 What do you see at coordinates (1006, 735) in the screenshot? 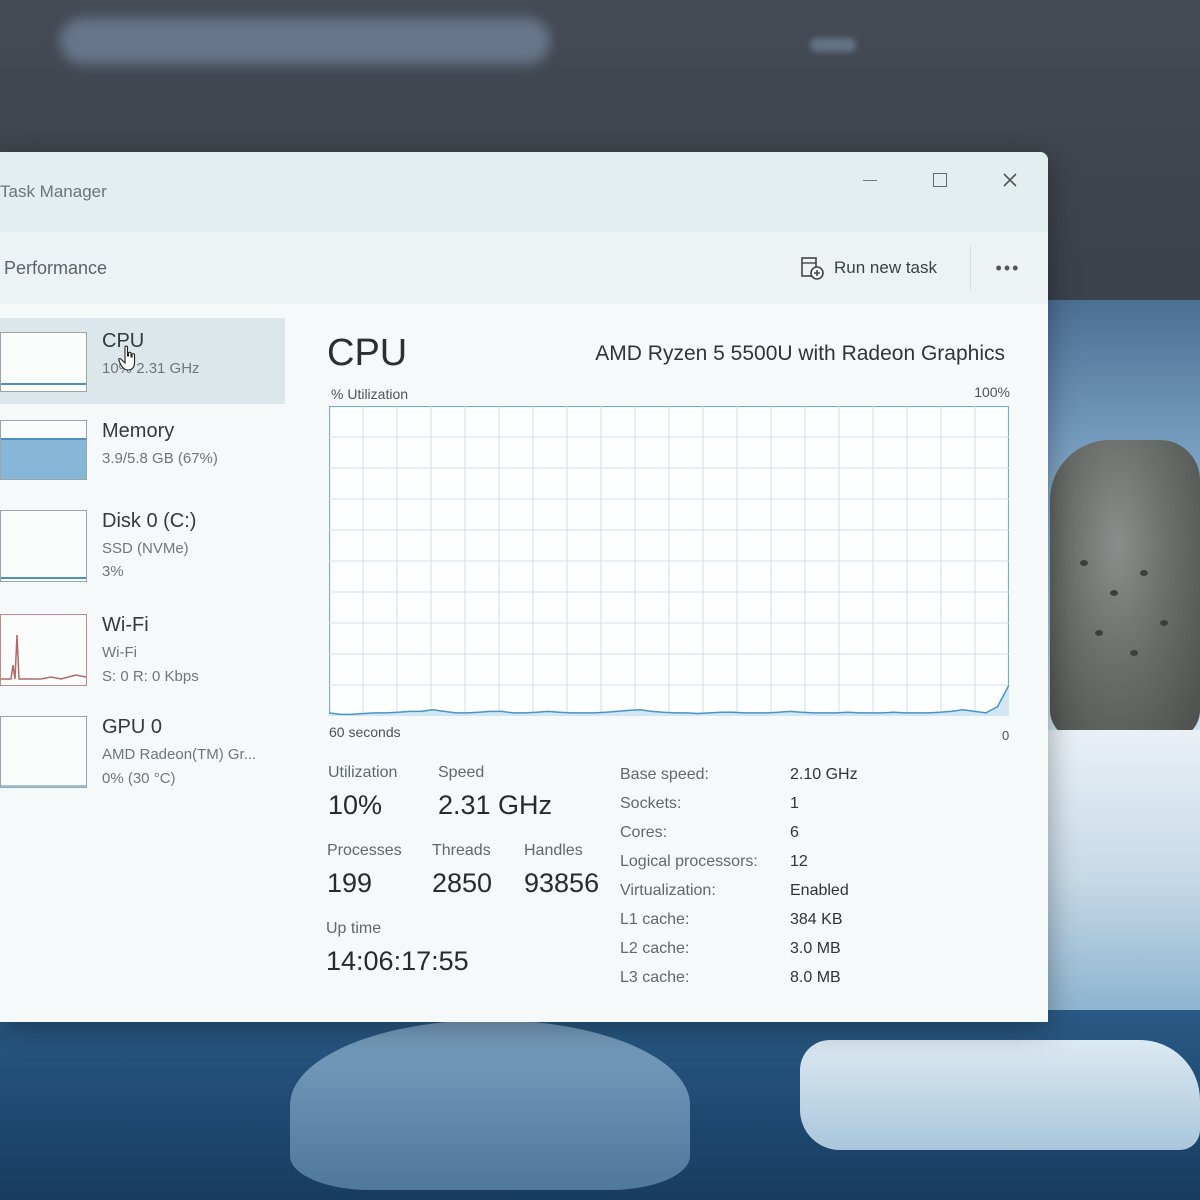
I see `graph-x-right-label: 0` at bounding box center [1006, 735].